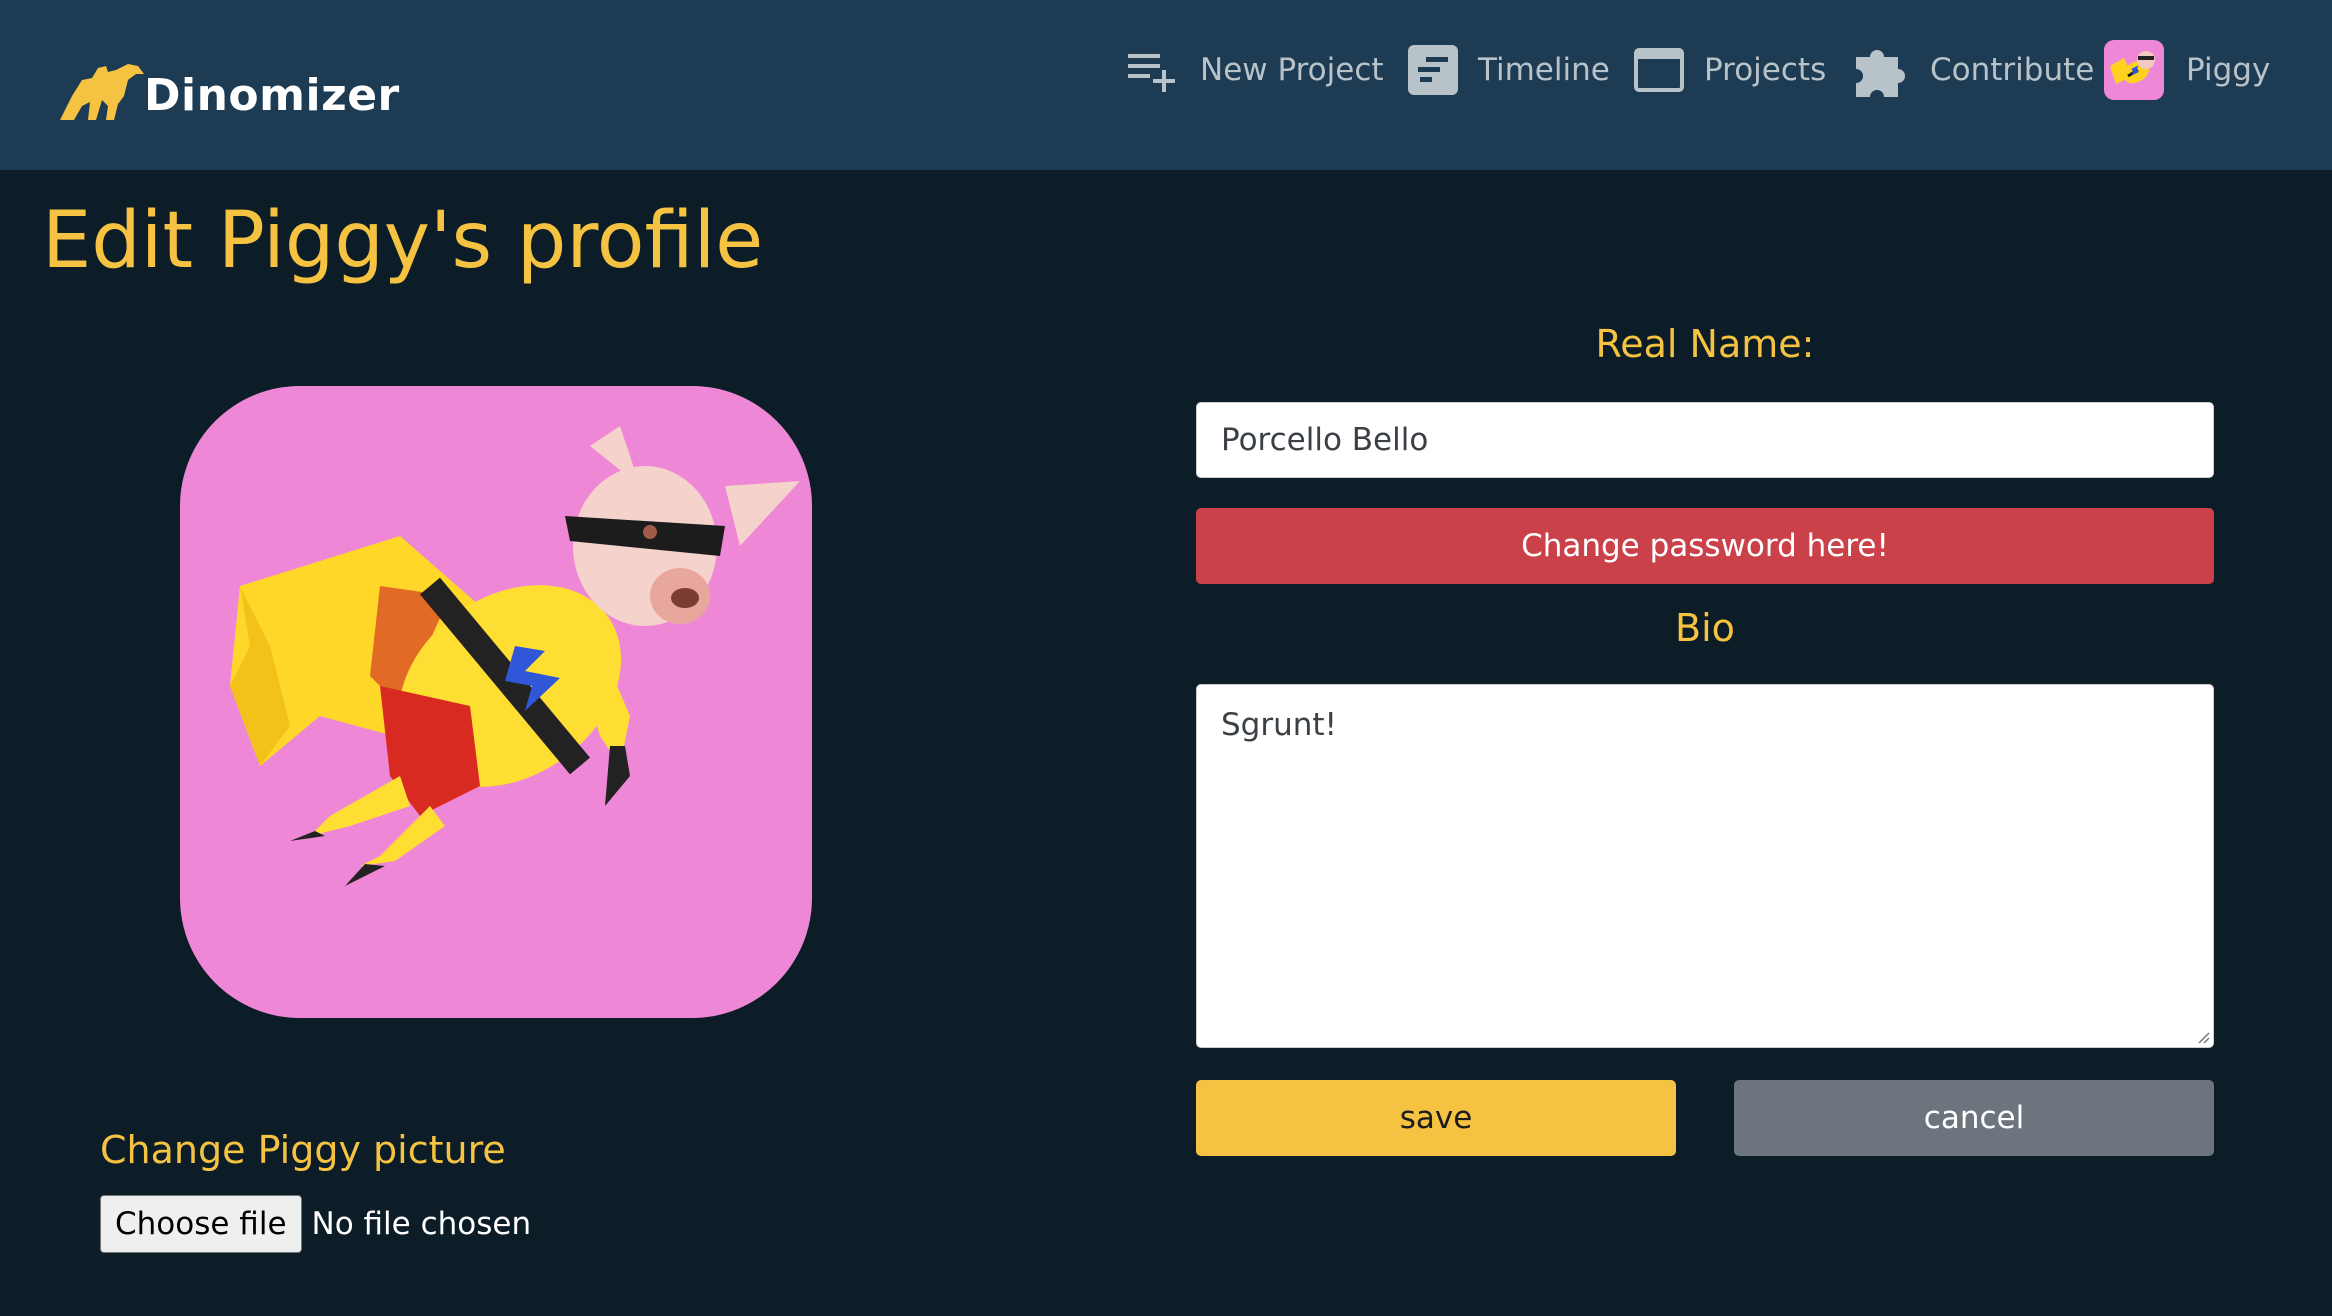  I want to click on bio-value: Sgrunt!, so click(1279, 725).